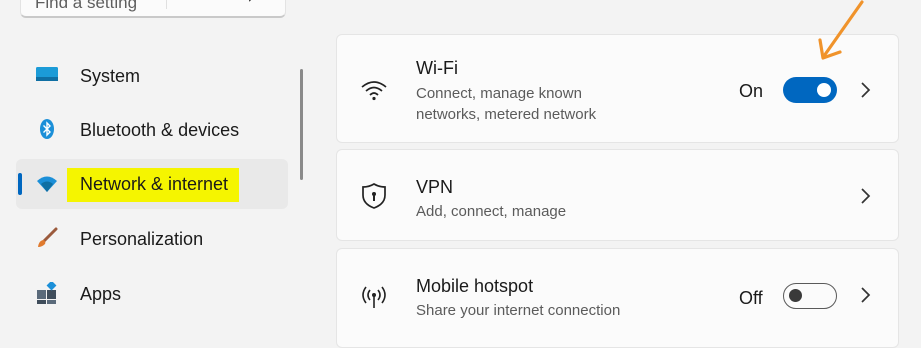 This screenshot has height=348, width=921. Describe the element at coordinates (47, 293) in the screenshot. I see `apps-icon` at that location.